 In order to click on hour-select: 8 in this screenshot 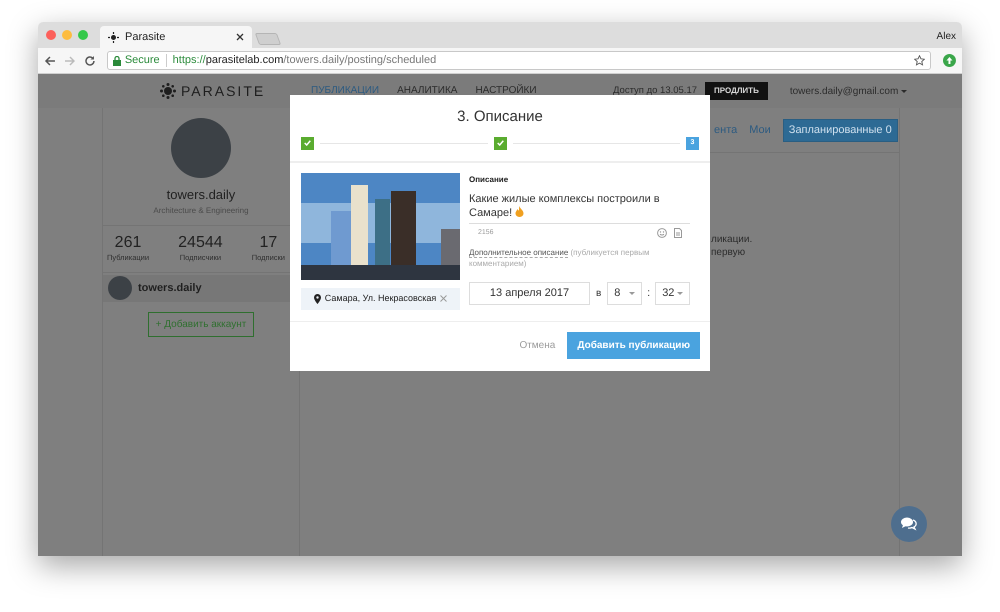, I will do `click(624, 293)`.